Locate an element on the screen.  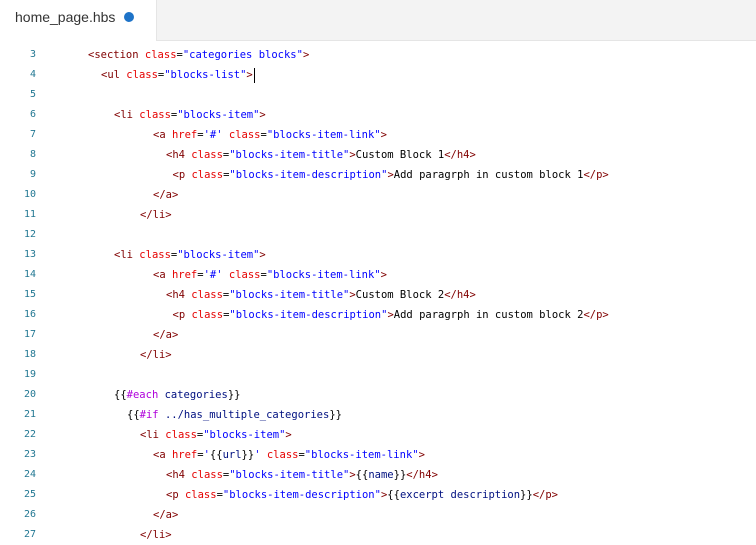
line-number: 13 is located at coordinates (29, 254).